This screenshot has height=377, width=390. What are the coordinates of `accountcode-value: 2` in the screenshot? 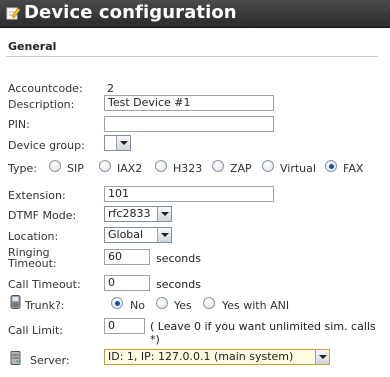 It's located at (110, 88).